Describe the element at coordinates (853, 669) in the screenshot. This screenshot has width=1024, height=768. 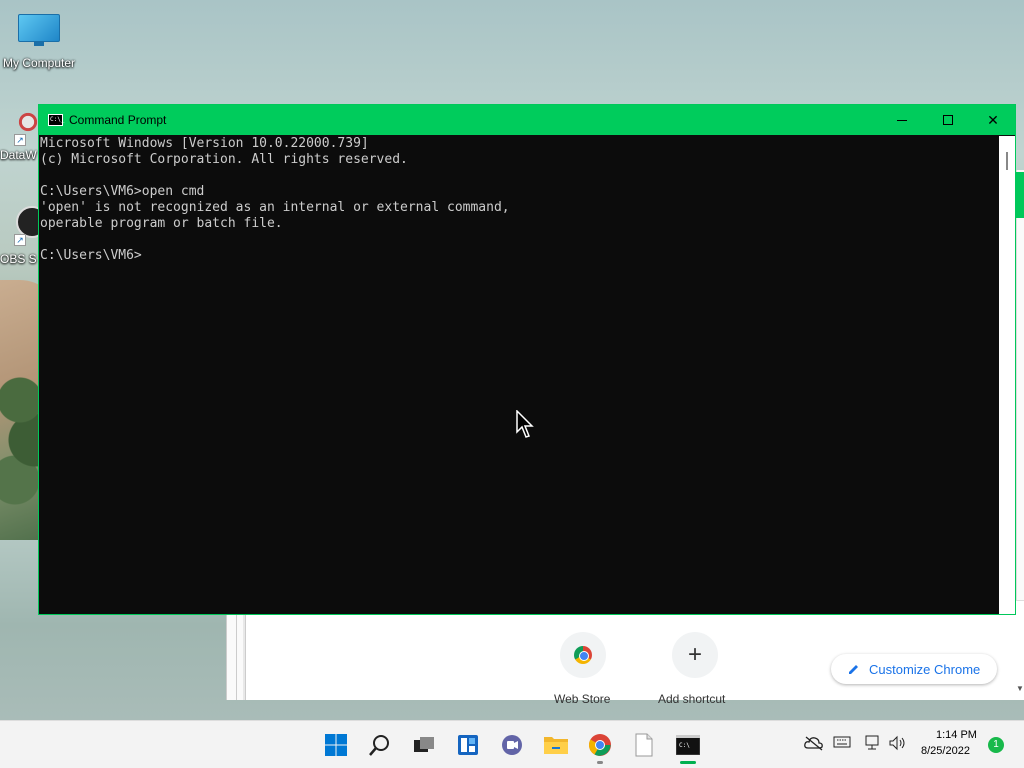
I see `pencil-icon` at that location.